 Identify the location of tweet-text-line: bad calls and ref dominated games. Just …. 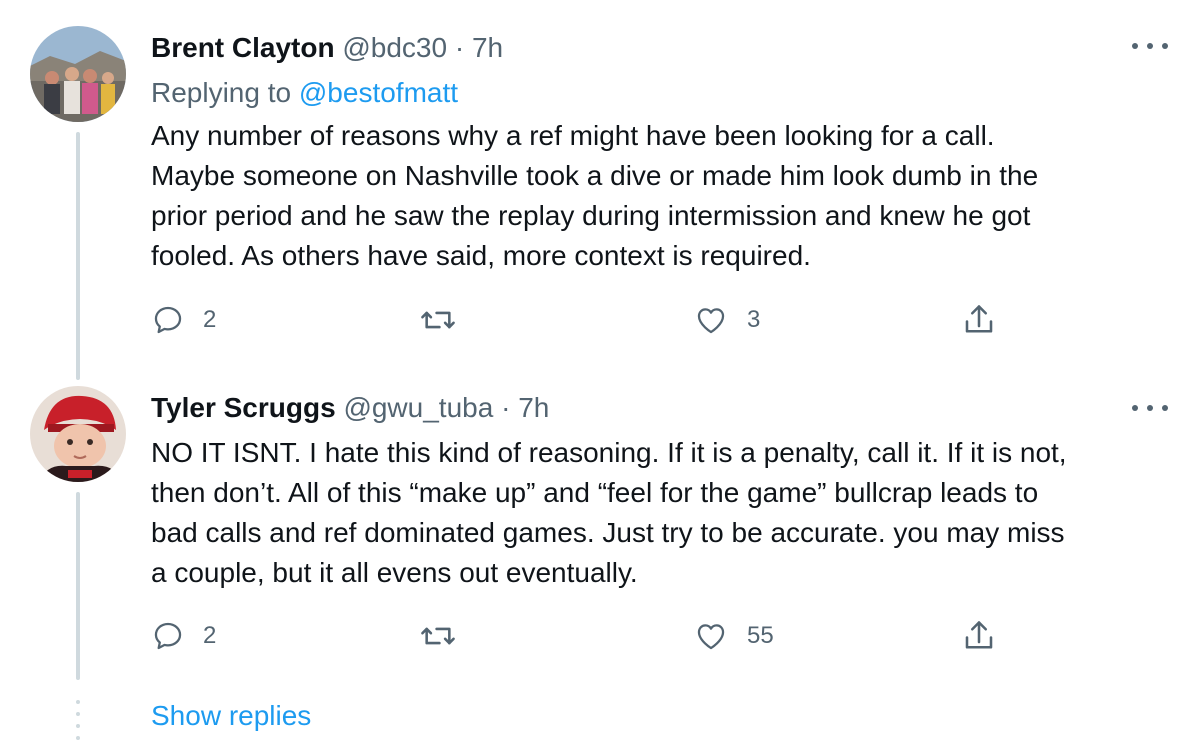
(608, 532).